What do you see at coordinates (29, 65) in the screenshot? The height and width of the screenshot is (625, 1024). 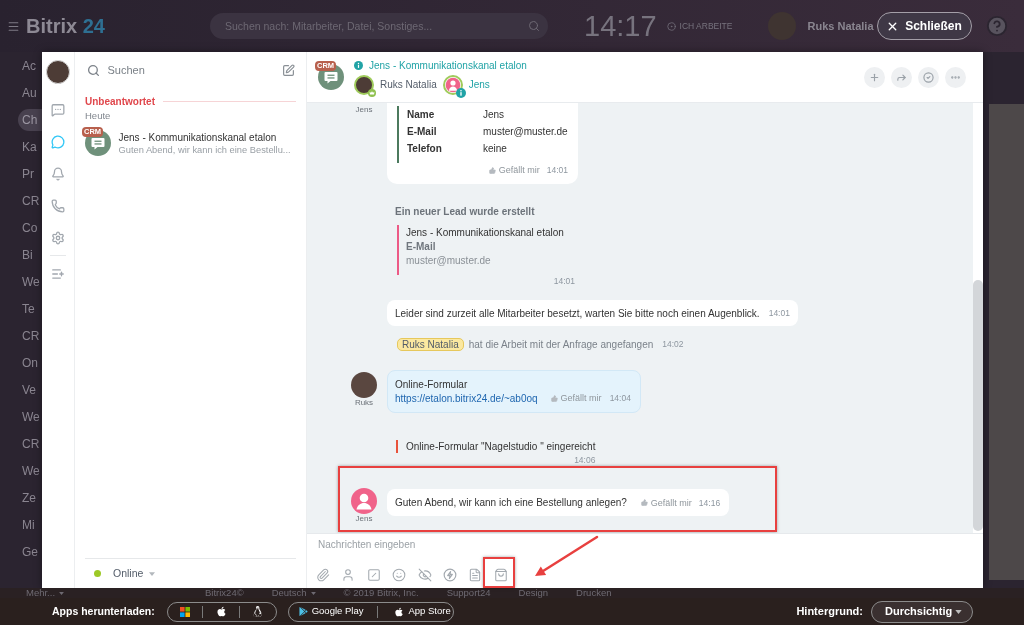 I see `menu-item: Ac` at bounding box center [29, 65].